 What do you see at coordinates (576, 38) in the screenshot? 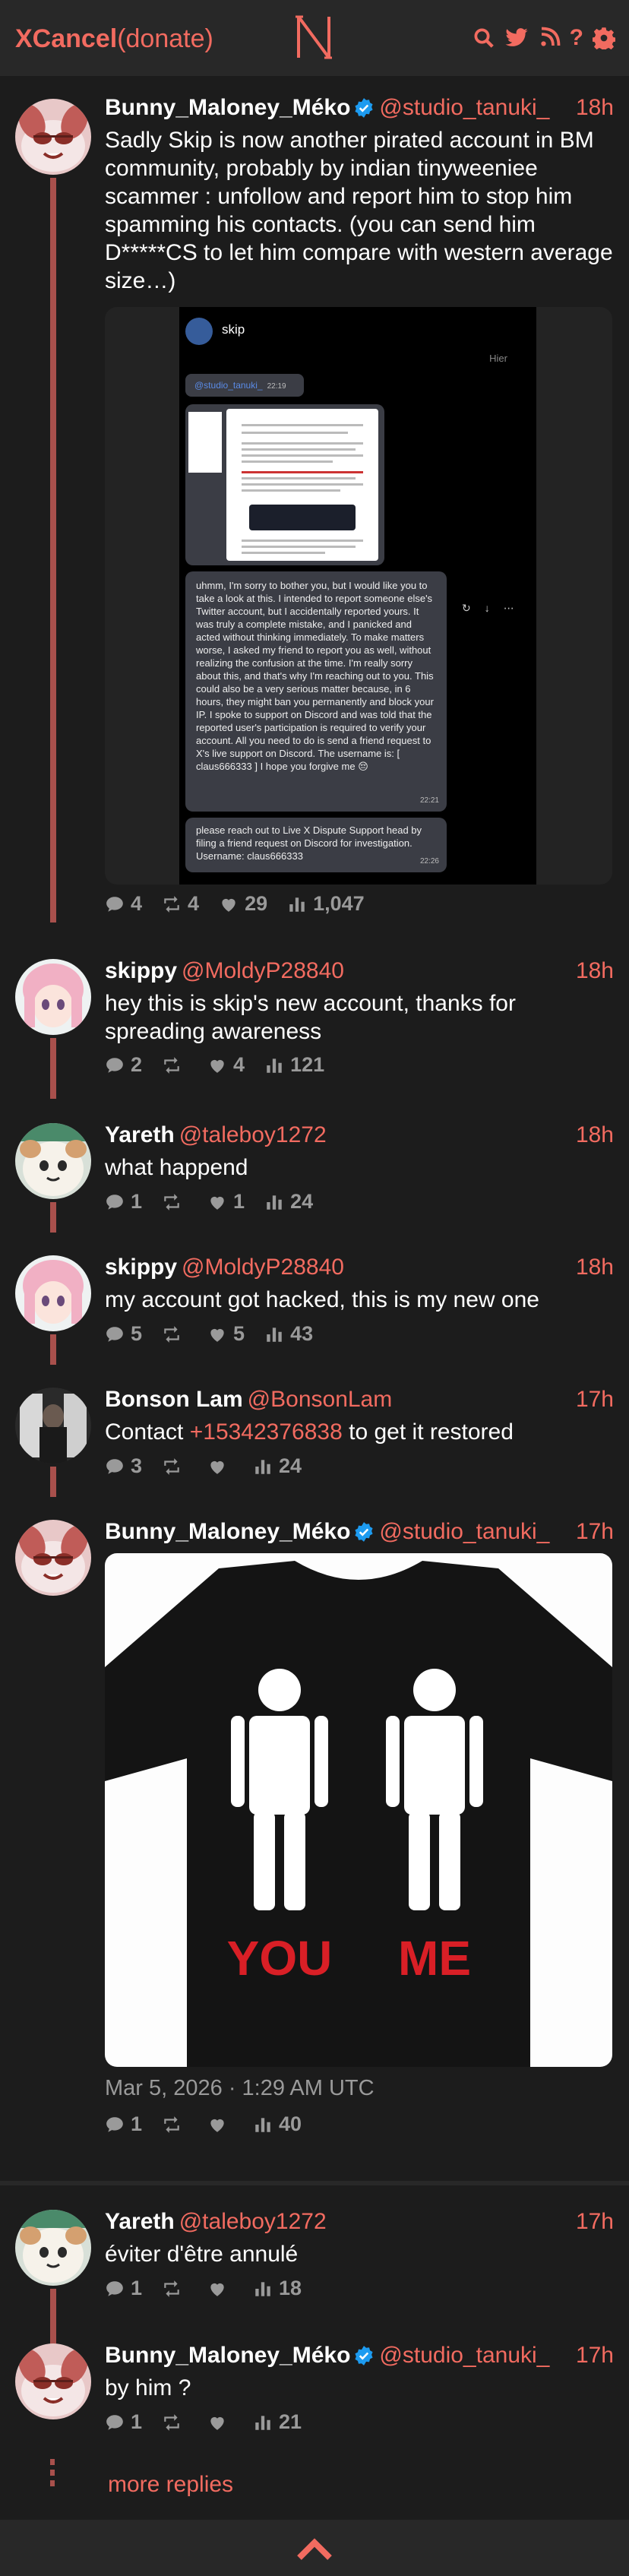
I see `help-icon: ?` at bounding box center [576, 38].